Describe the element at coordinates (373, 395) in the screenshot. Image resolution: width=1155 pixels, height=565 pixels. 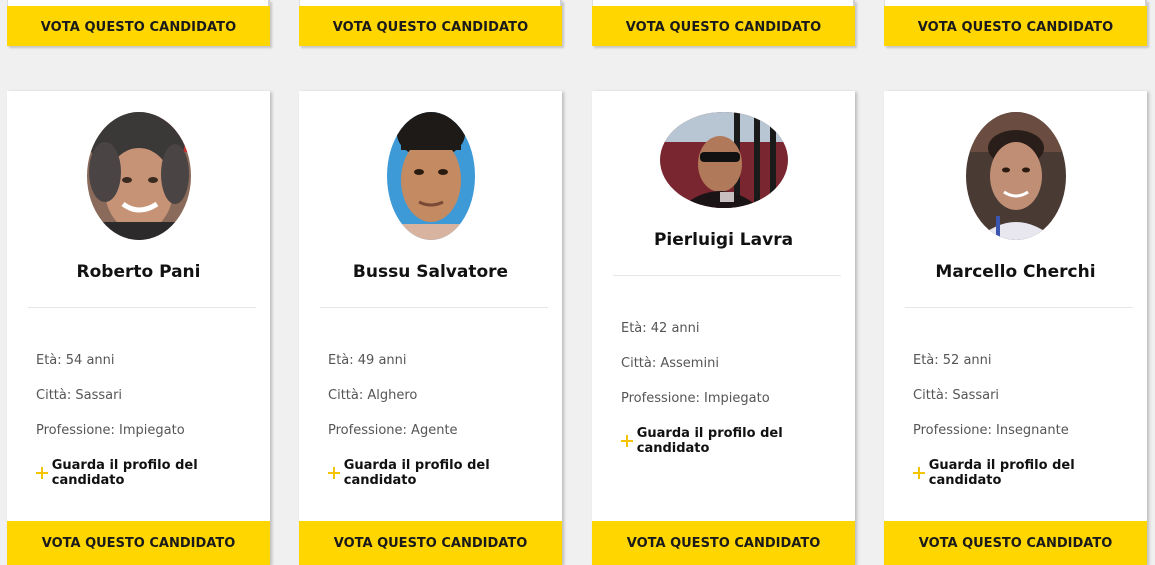
I see `candidate-city: Città: Alghero` at that location.